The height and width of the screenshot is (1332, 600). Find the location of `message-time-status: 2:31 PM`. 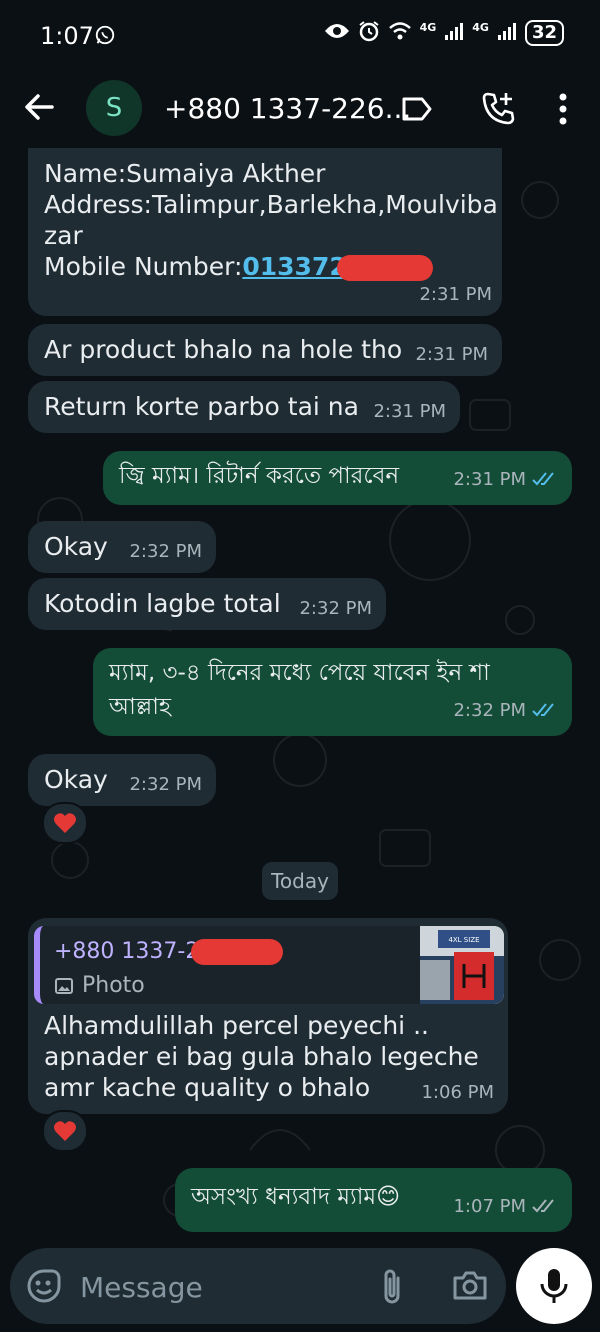

message-time-status: 2:31 PM is located at coordinates (505, 480).